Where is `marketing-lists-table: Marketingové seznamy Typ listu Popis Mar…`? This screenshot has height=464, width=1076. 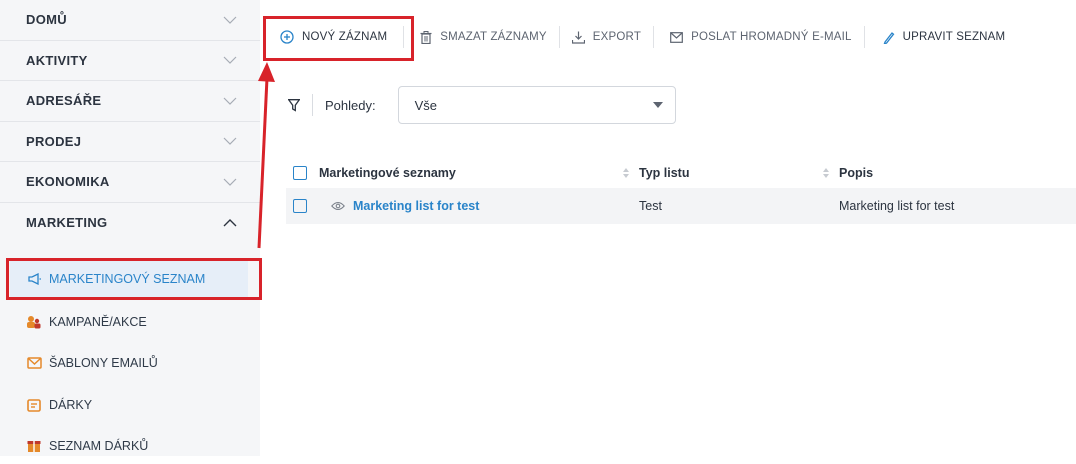
marketing-lists-table: Marketingové seznamy Typ listu Popis Mar… is located at coordinates (681, 191).